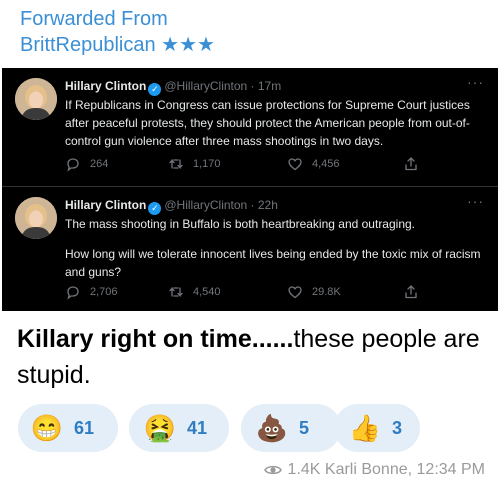 The image size is (500, 489). I want to click on grinning-face-icon: 😁, so click(47, 428).